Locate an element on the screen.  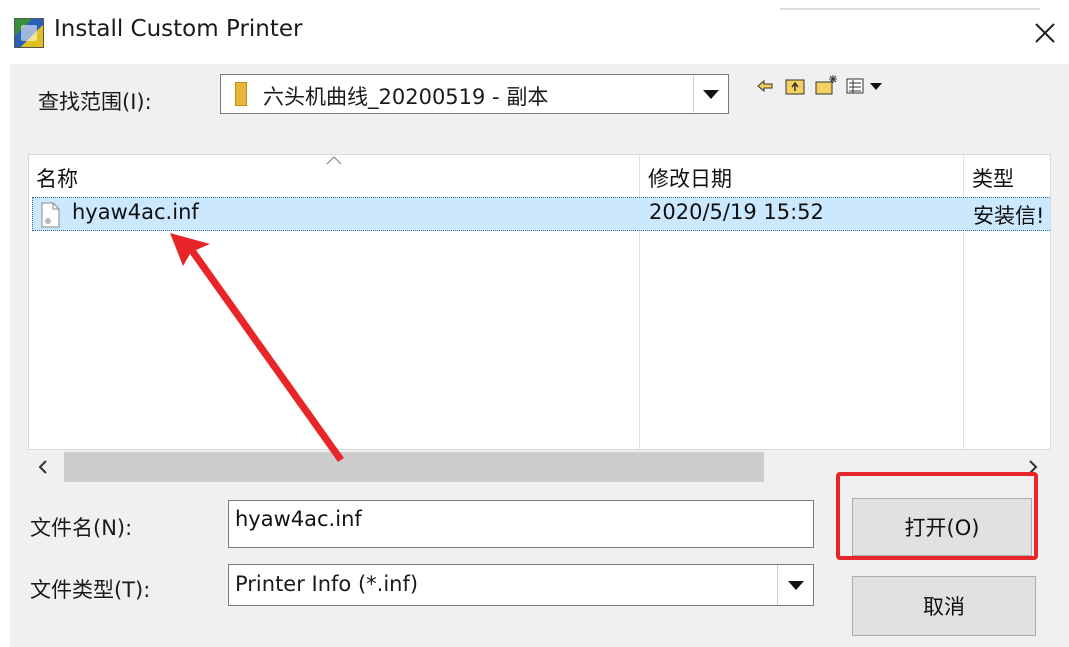
new-folder-icon is located at coordinates (826, 85).